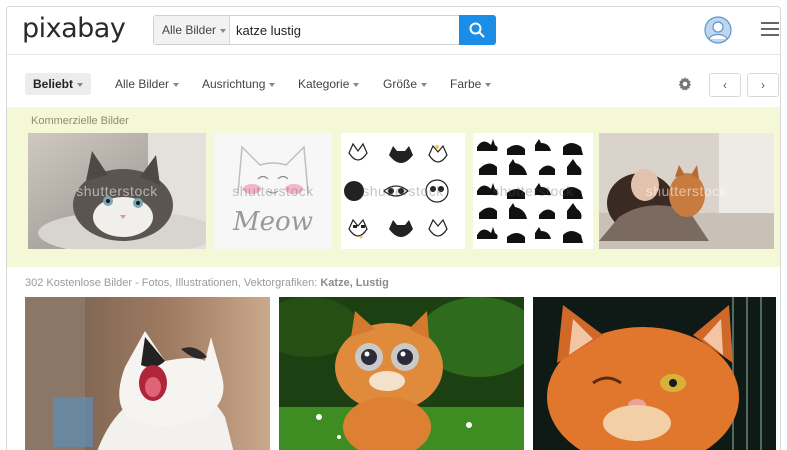  Describe the element at coordinates (142, 84) in the screenshot. I see `filter-label: Alle Bilder` at that location.